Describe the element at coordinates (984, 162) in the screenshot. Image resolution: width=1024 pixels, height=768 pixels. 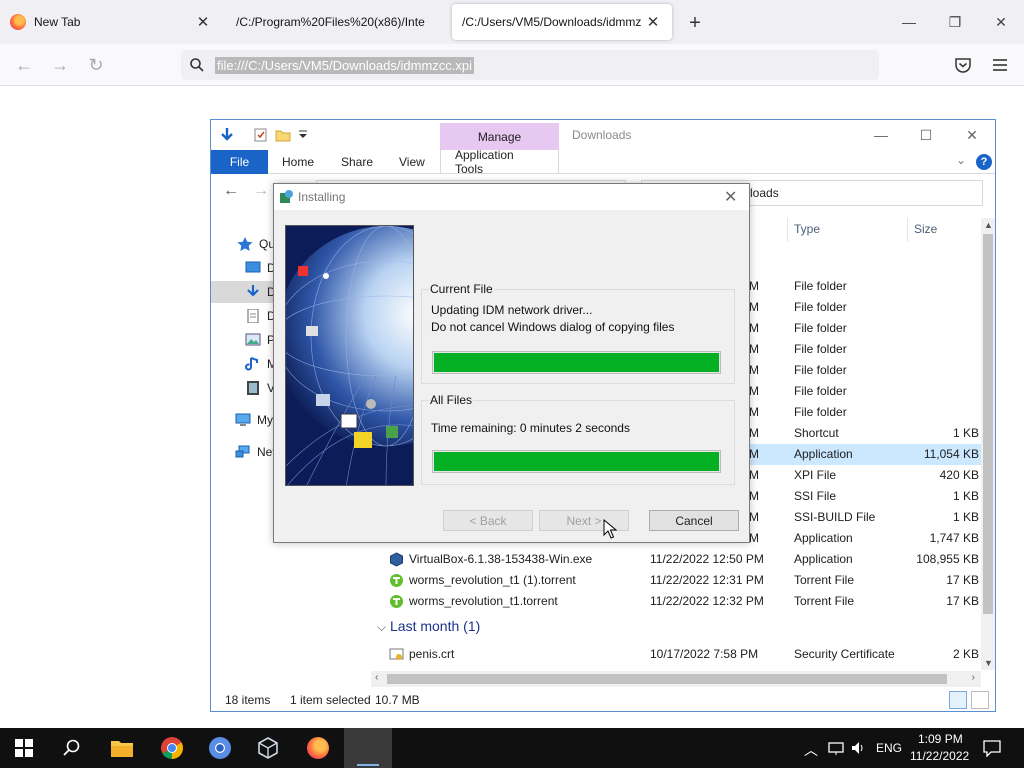
I see `help-icon: ?` at that location.